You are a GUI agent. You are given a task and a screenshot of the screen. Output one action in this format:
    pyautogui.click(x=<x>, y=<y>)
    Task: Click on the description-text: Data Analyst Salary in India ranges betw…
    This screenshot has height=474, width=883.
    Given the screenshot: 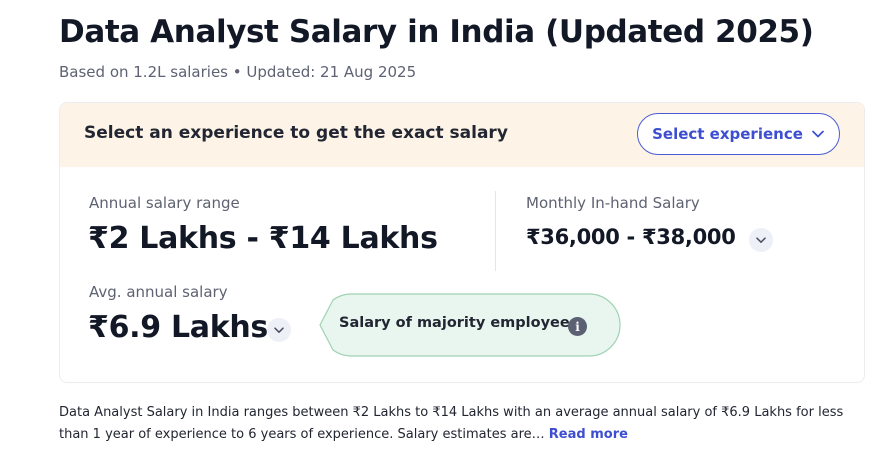 What is the action you would take?
    pyautogui.click(x=451, y=423)
    